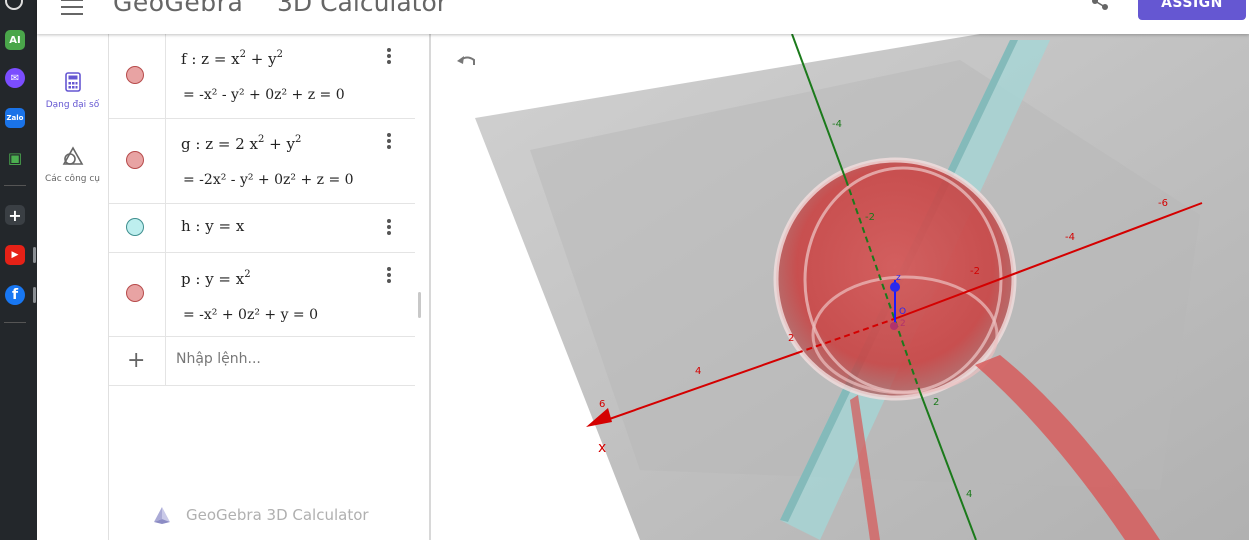 This screenshot has width=1249, height=540. I want to click on x-tick-label: 4, so click(698, 371).